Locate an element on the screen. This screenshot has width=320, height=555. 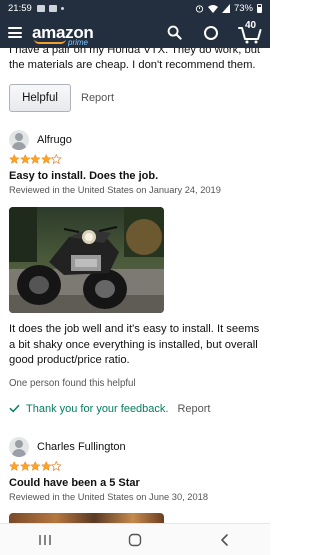
search-icon is located at coordinates (174, 33).